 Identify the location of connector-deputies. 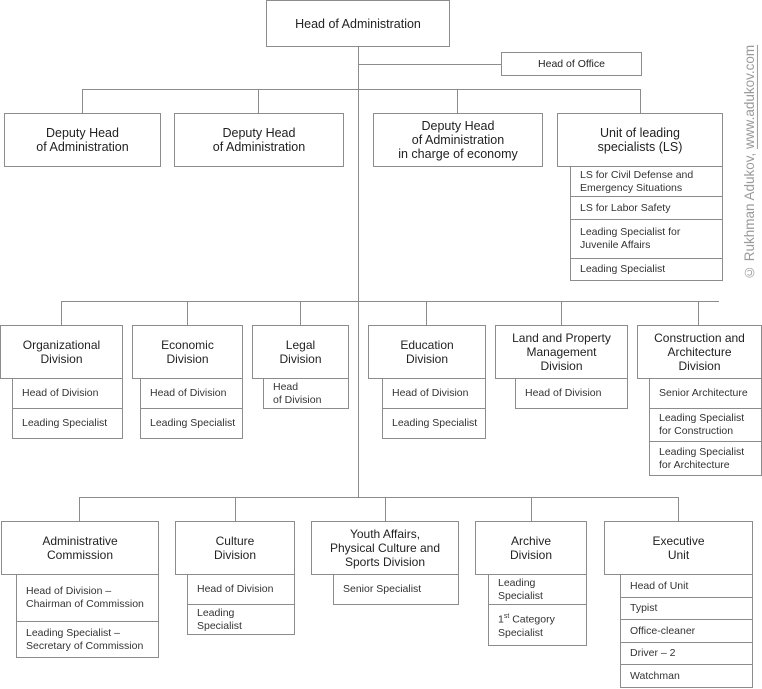
(361, 89).